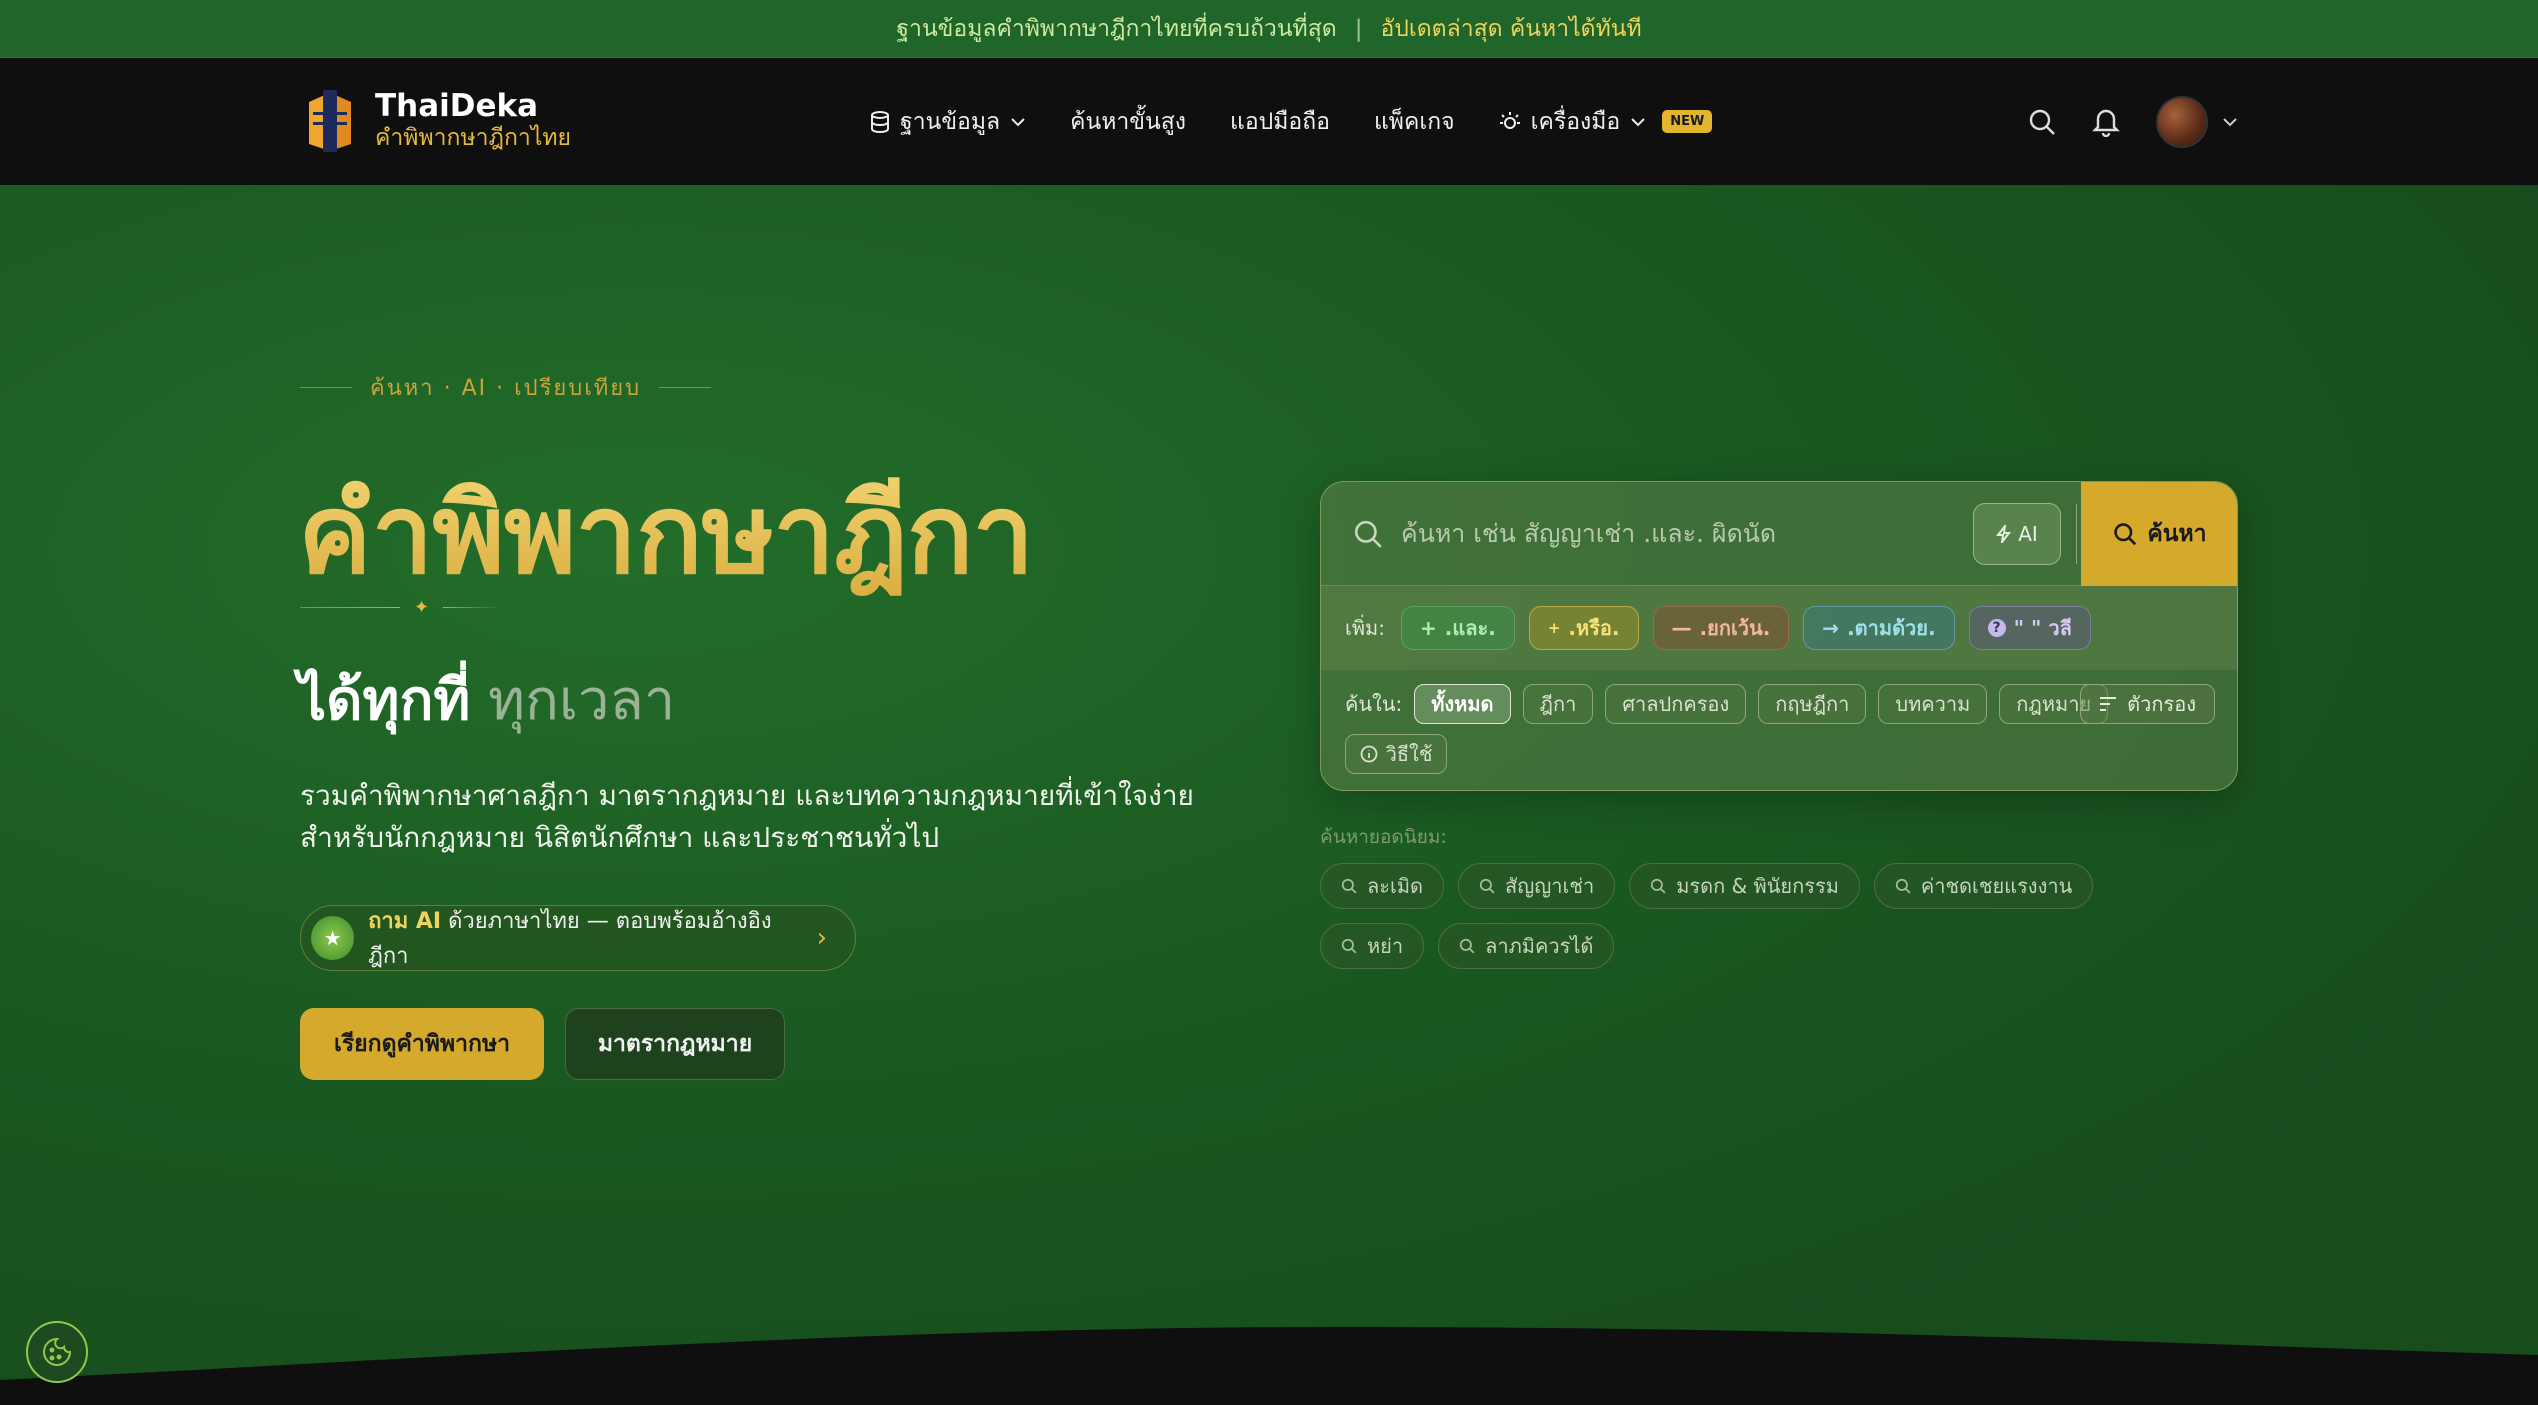 Image resolution: width=2538 pixels, height=1405 pixels. I want to click on ai-label: AI, so click(2028, 534).